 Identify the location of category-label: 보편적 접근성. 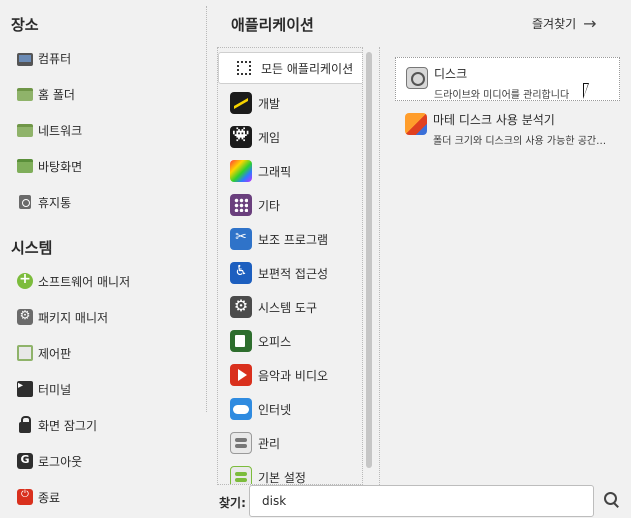
(293, 273).